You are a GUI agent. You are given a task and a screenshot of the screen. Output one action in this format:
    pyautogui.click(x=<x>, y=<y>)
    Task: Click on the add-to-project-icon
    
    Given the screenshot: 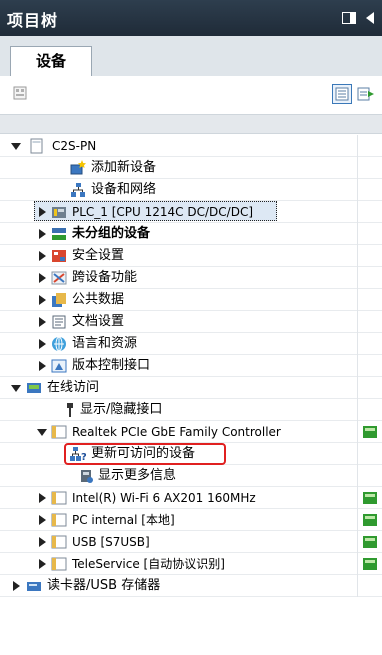 What is the action you would take?
    pyautogui.click(x=366, y=94)
    